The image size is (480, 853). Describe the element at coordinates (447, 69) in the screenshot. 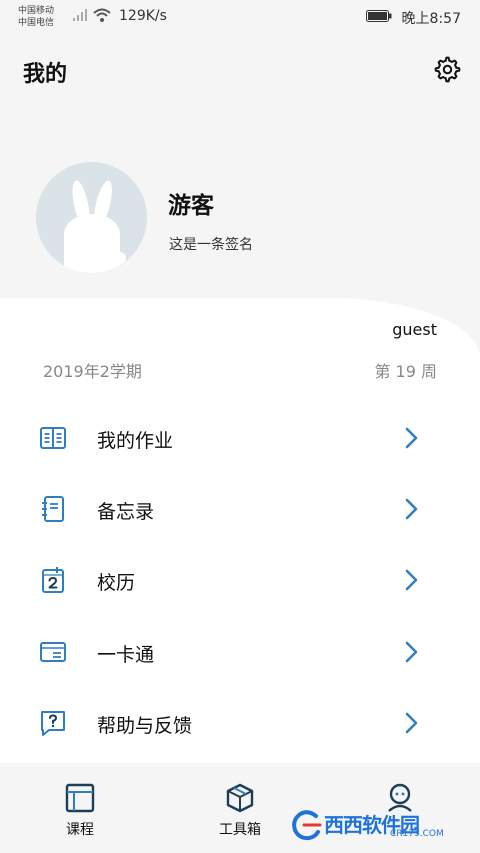

I see `gear-icon` at that location.